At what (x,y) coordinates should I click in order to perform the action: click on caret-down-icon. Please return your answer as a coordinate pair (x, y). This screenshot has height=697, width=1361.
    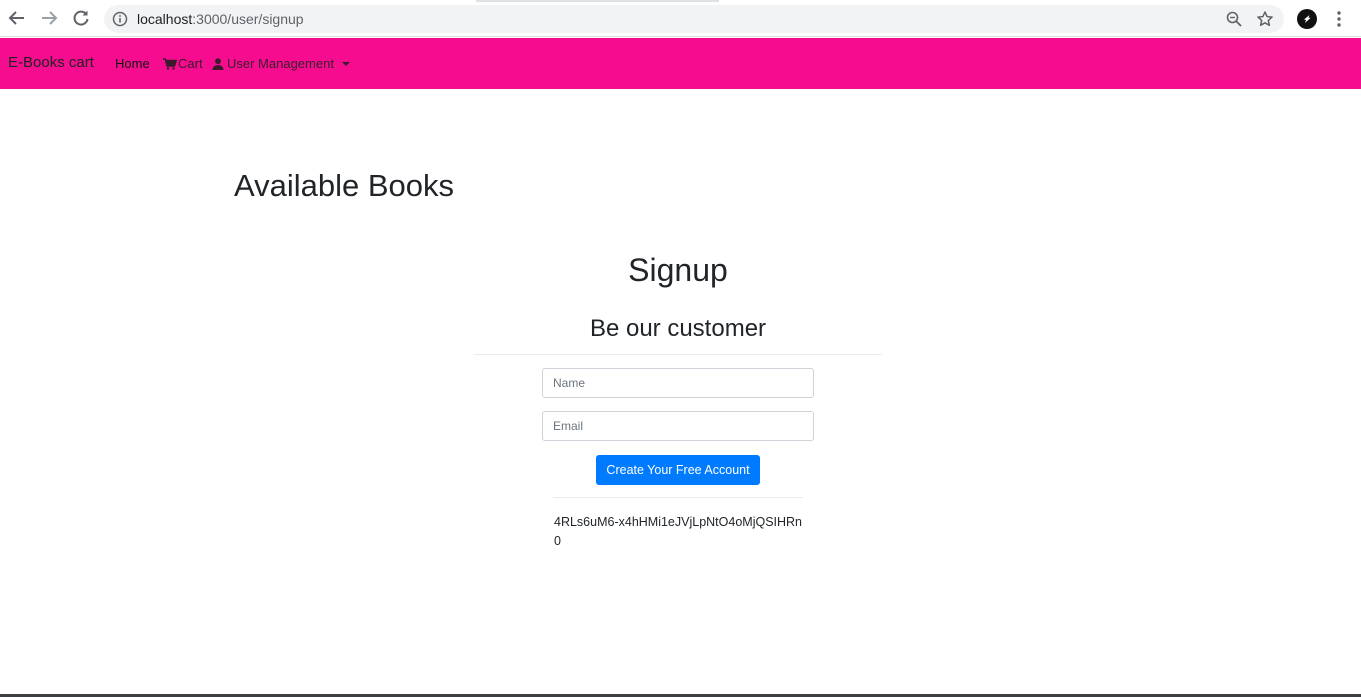
    Looking at the image, I should click on (345, 64).